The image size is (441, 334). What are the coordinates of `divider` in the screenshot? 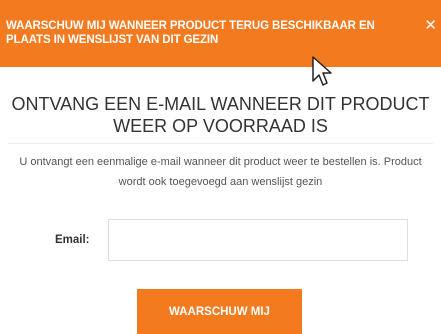 It's located at (220, 143).